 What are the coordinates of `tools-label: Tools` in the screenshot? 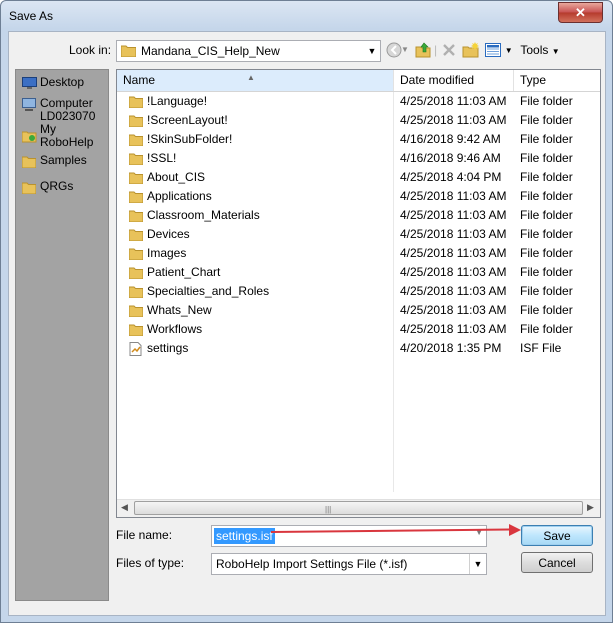 It's located at (534, 50).